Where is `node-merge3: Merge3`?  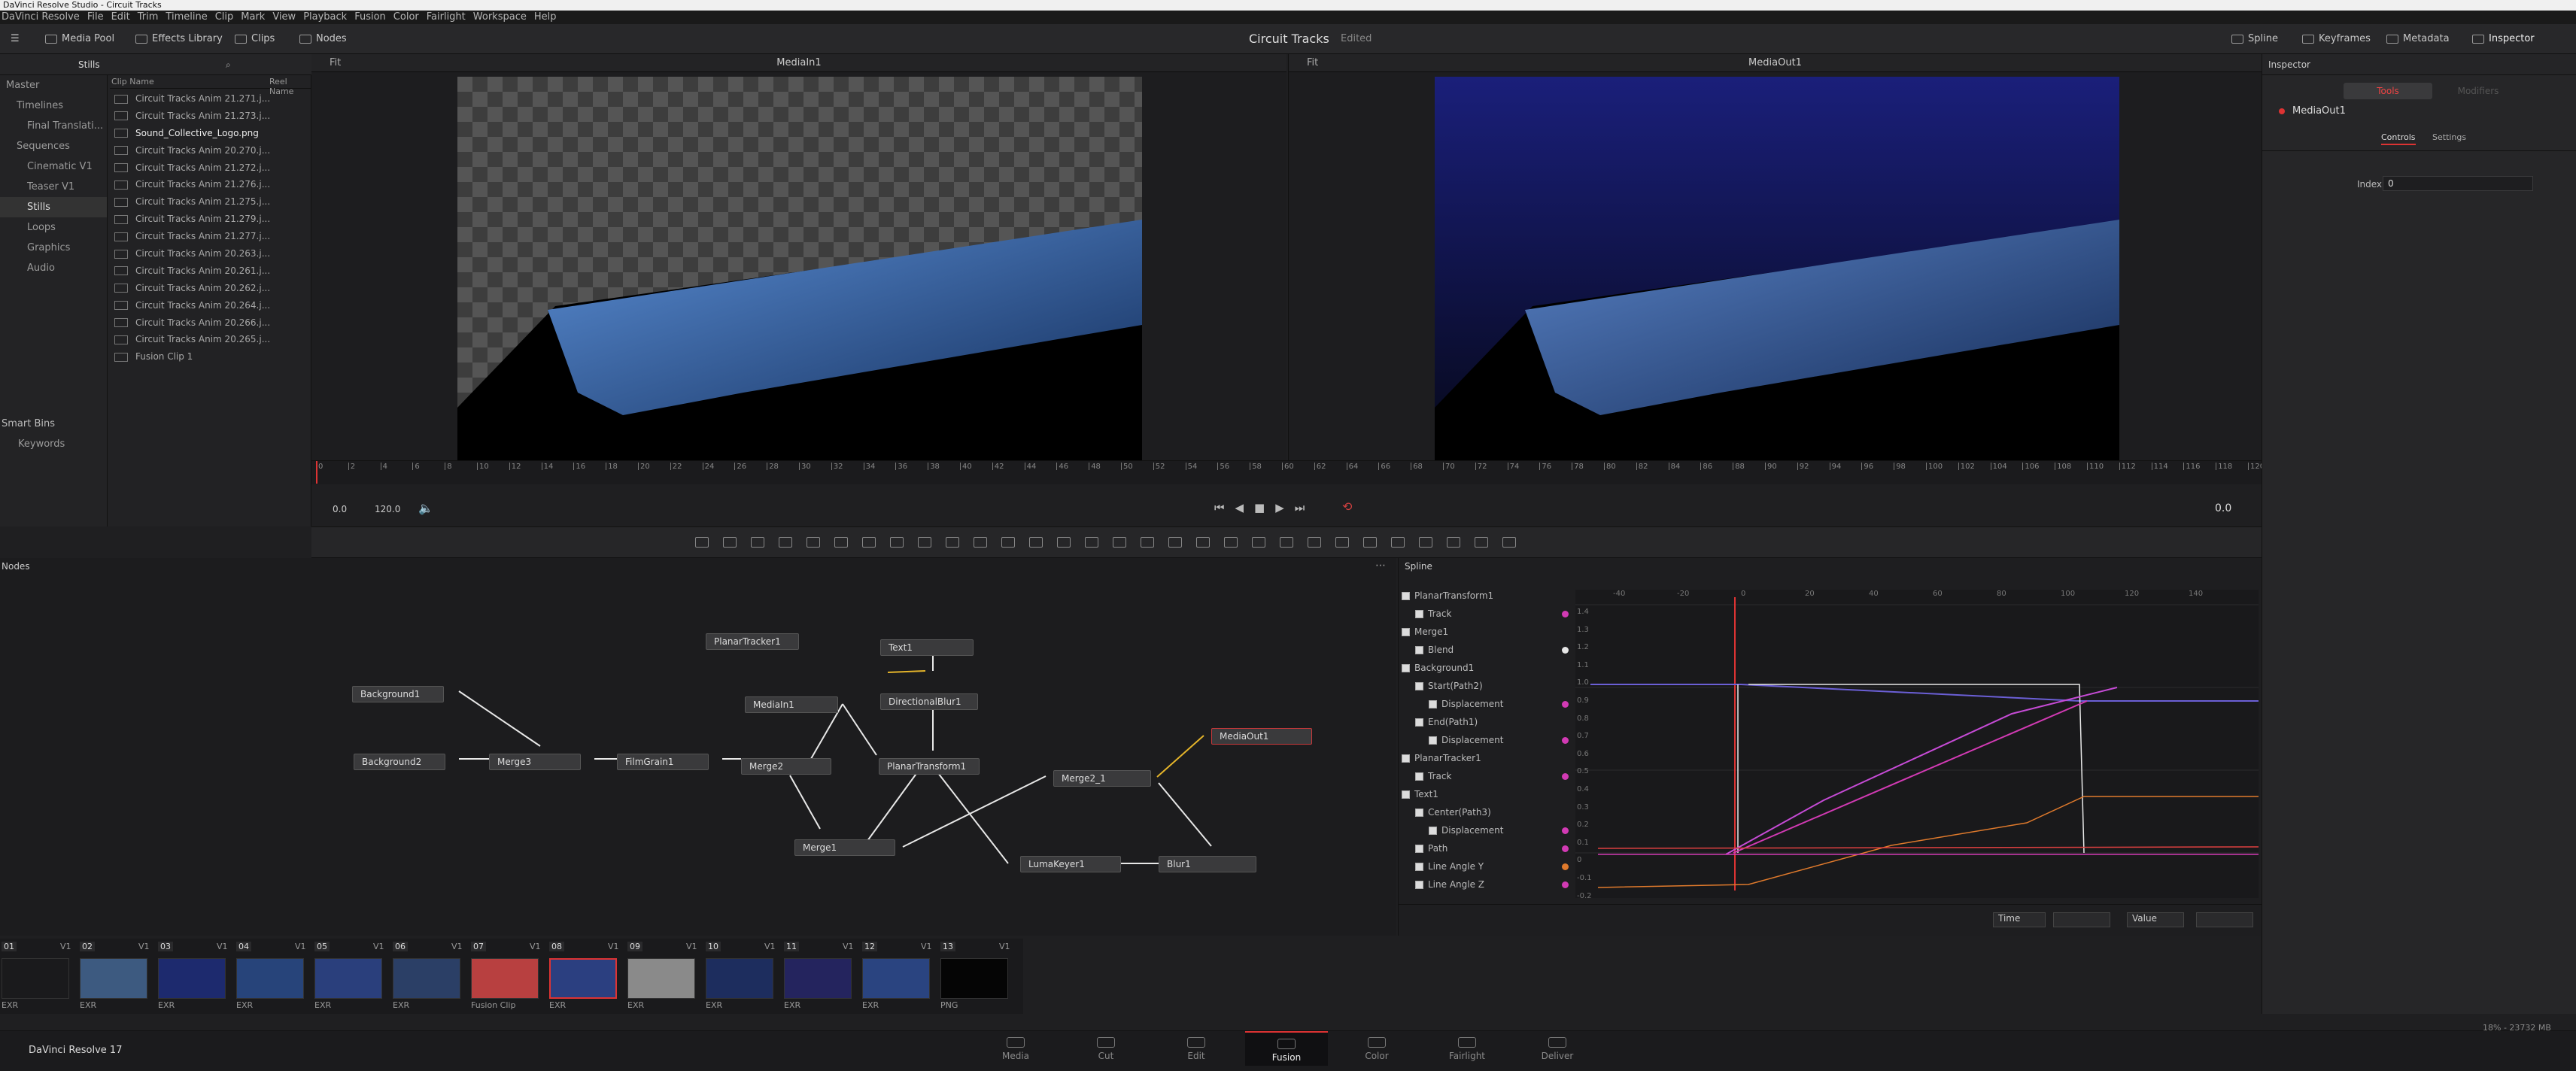 node-merge3: Merge3 is located at coordinates (535, 762).